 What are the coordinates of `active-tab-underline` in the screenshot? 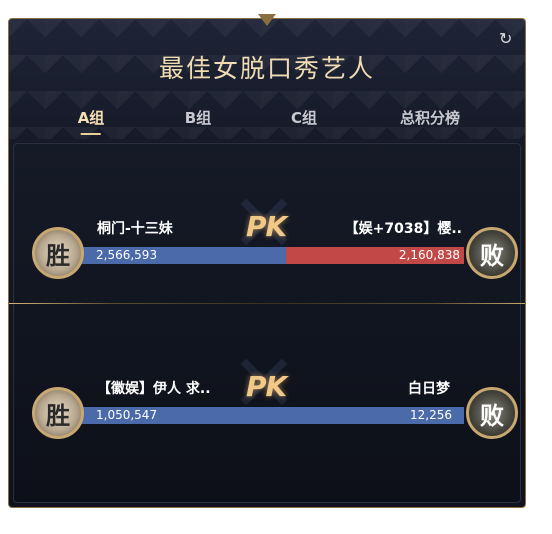 It's located at (90, 134).